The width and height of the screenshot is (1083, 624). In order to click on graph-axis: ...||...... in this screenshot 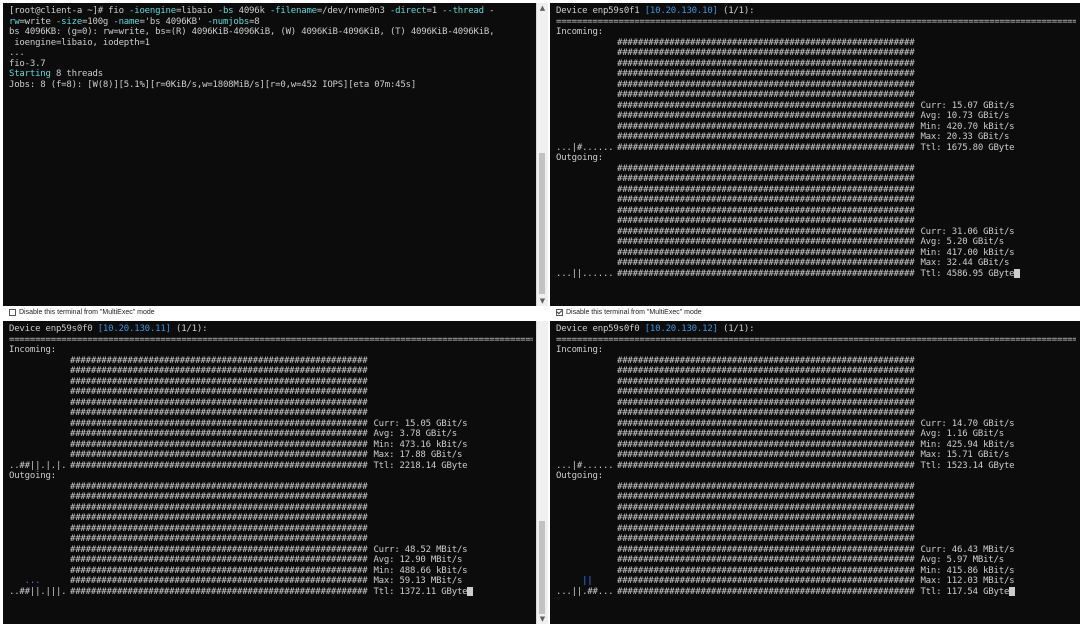, I will do `click(585, 273)`.